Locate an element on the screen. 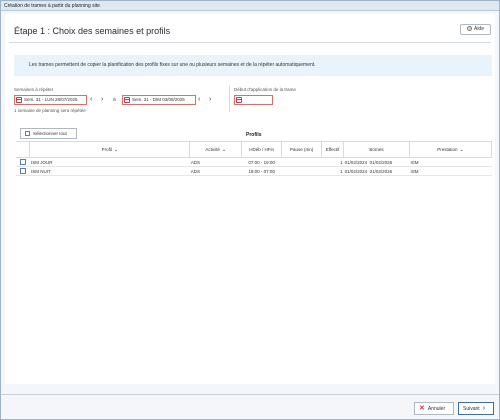 The image size is (500, 420). week-to-value: Sem. 31 - DIM 03/08/2025 is located at coordinates (158, 99).